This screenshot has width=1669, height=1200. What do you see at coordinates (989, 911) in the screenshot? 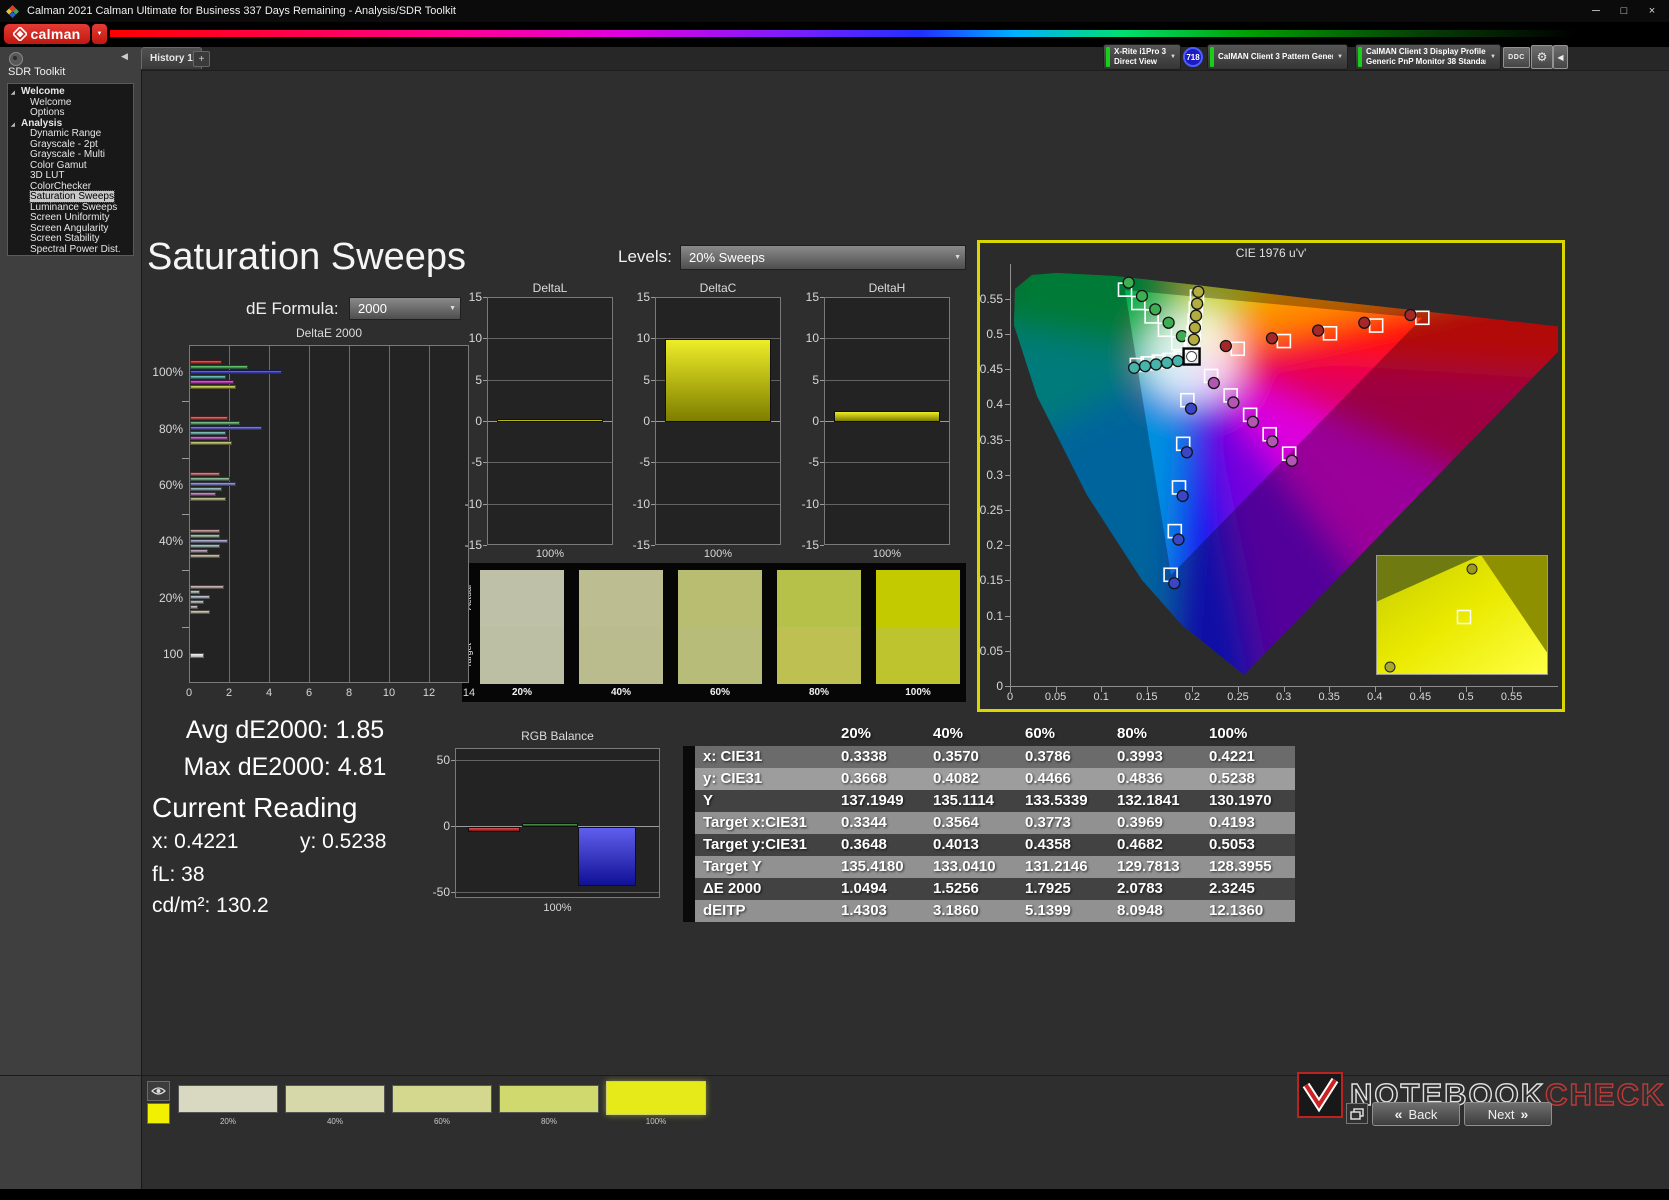
I see `table-row: dEITP 1.4303 3.1860 5.1399 8.0948 12.1360` at bounding box center [989, 911].